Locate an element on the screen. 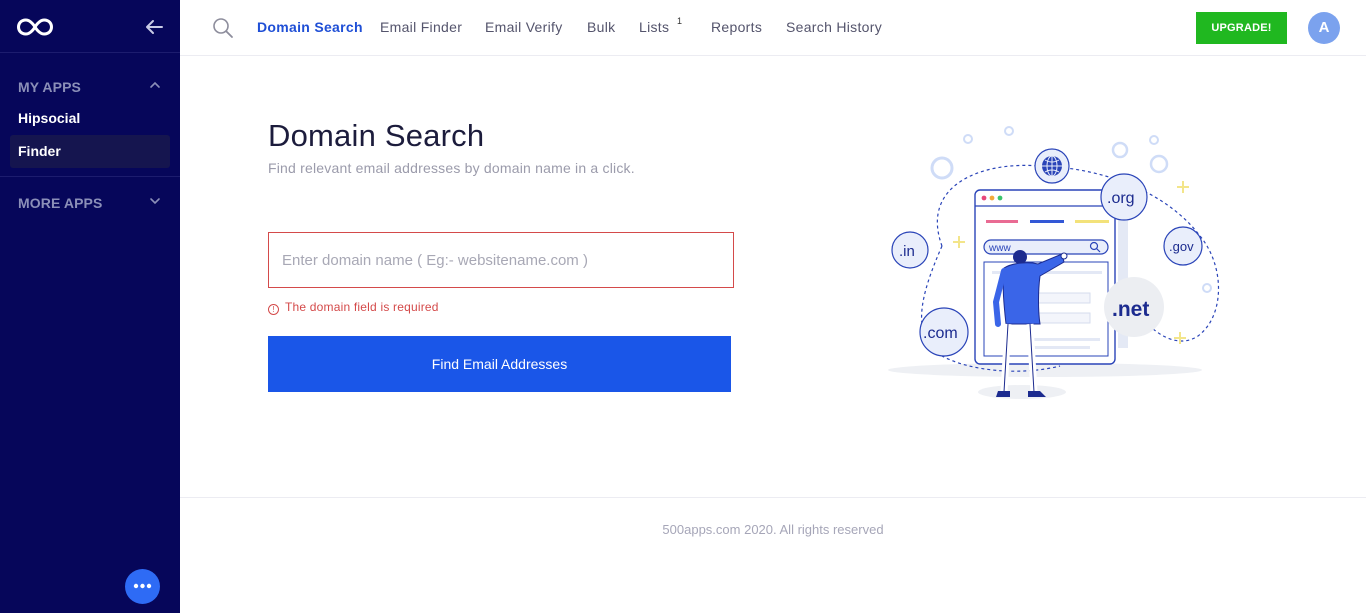  domain-error-message: ! The domain field is required is located at coordinates (353, 307).